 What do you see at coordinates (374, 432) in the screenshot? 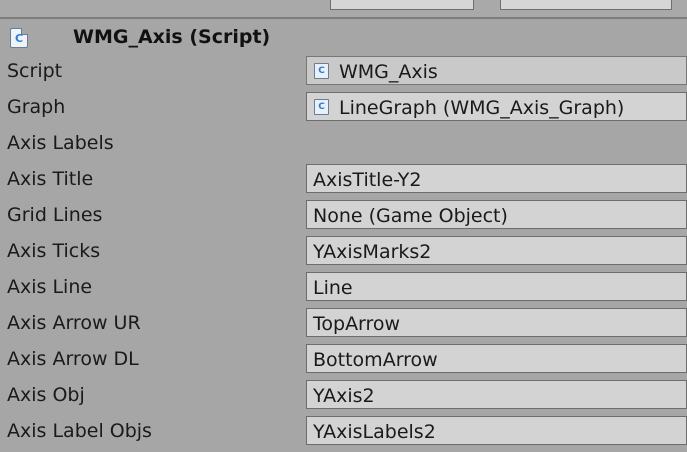
I see `axis-label-objs-value: YAxisLabels2` at bounding box center [374, 432].